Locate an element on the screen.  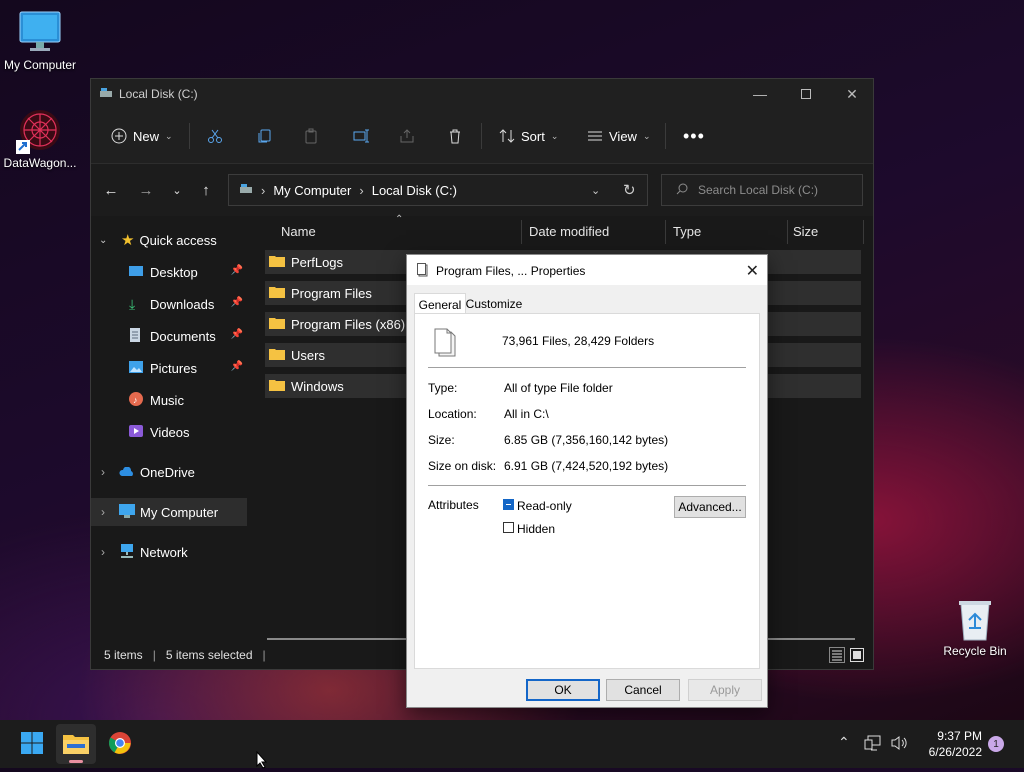
desktop-icon-my-computer: My Computer is located at coordinates (40, 41).